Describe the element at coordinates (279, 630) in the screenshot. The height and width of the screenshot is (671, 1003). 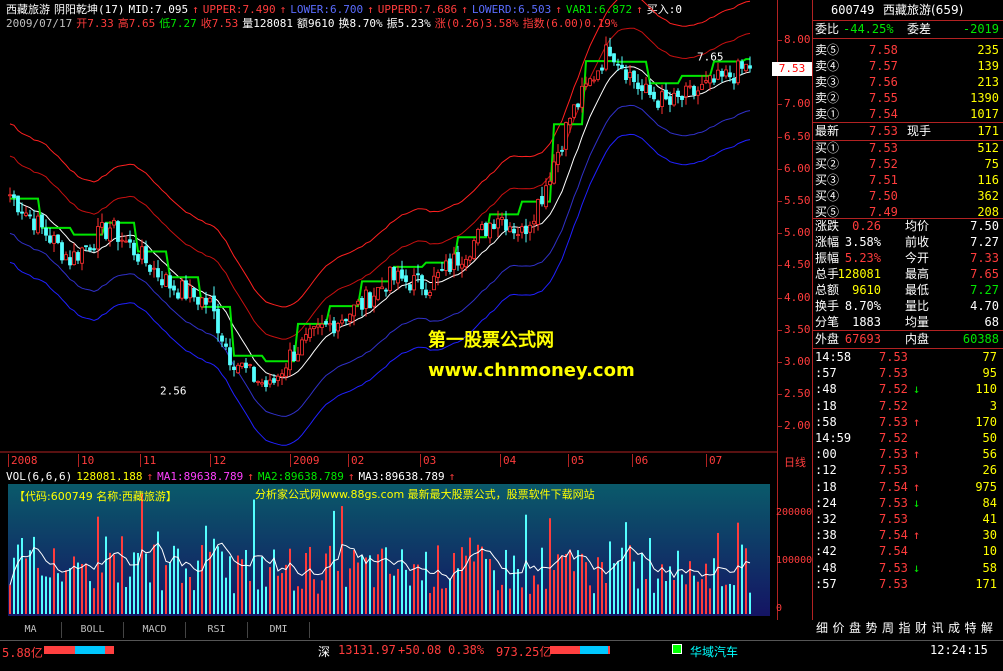
I see `tab-dmi: DMI` at that location.